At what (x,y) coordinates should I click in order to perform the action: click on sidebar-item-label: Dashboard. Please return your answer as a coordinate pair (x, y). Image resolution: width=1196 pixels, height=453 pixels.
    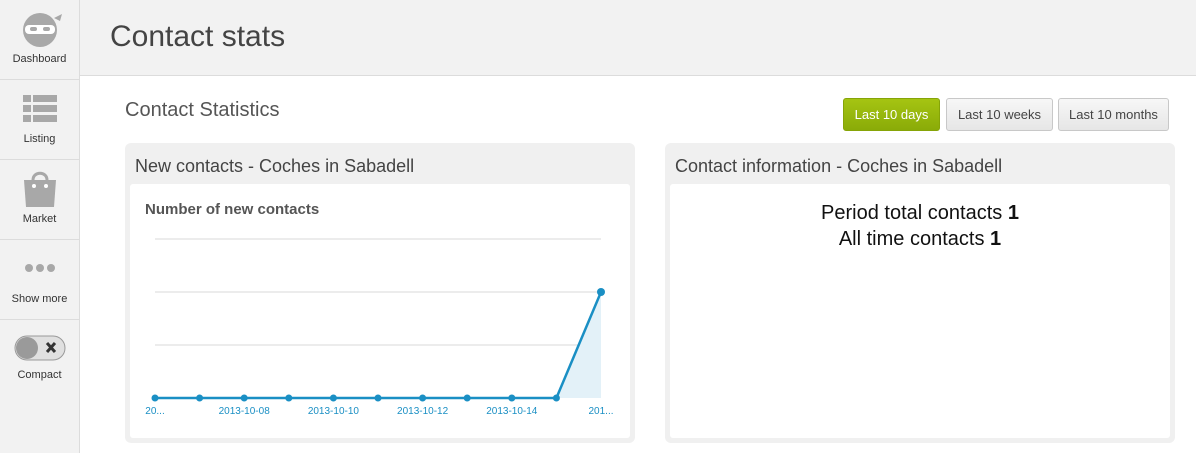
    Looking at the image, I should click on (39, 59).